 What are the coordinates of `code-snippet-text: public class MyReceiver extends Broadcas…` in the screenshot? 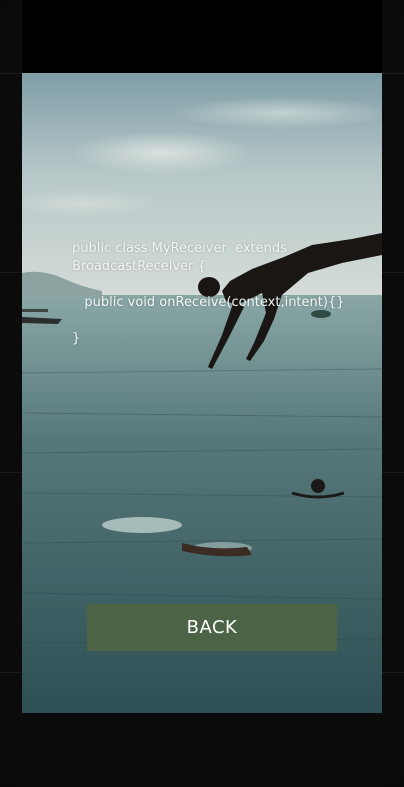 It's located at (208, 293).